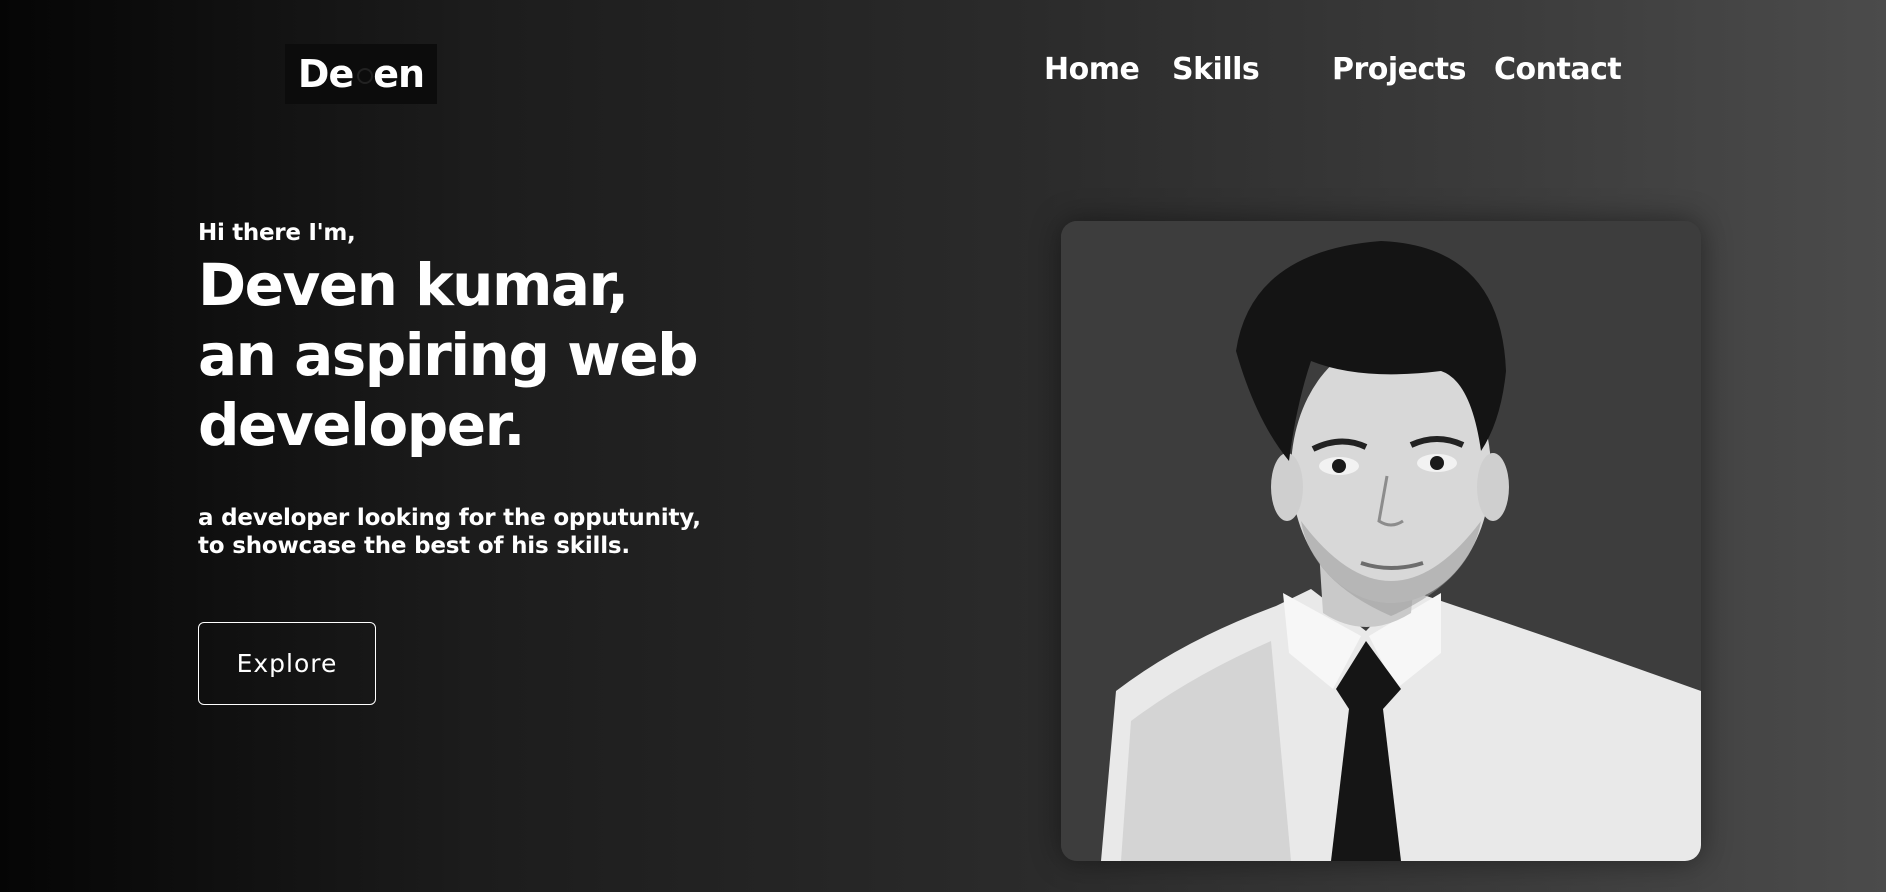 Image resolution: width=1886 pixels, height=892 pixels. What do you see at coordinates (414, 546) in the screenshot?
I see `tagline-line-2: to showcase the best of his skills.` at bounding box center [414, 546].